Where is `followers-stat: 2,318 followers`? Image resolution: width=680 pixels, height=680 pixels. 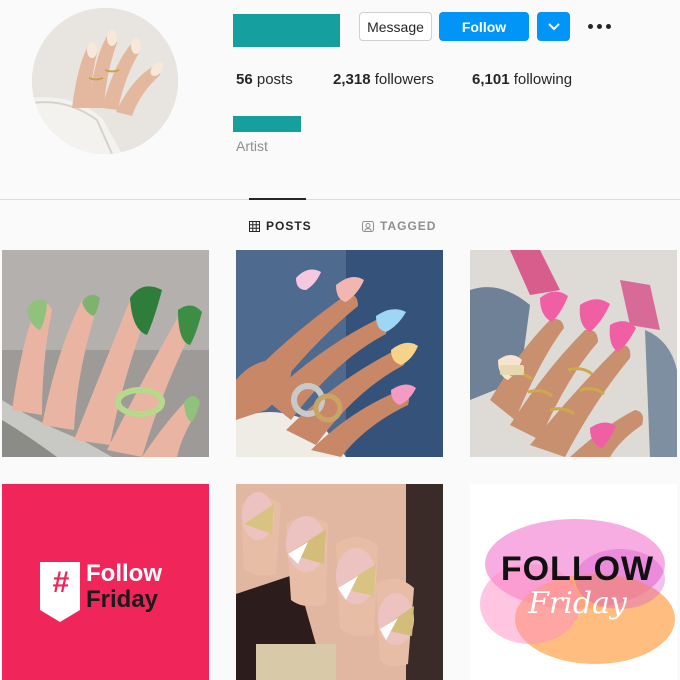 followers-stat: 2,318 followers is located at coordinates (383, 79).